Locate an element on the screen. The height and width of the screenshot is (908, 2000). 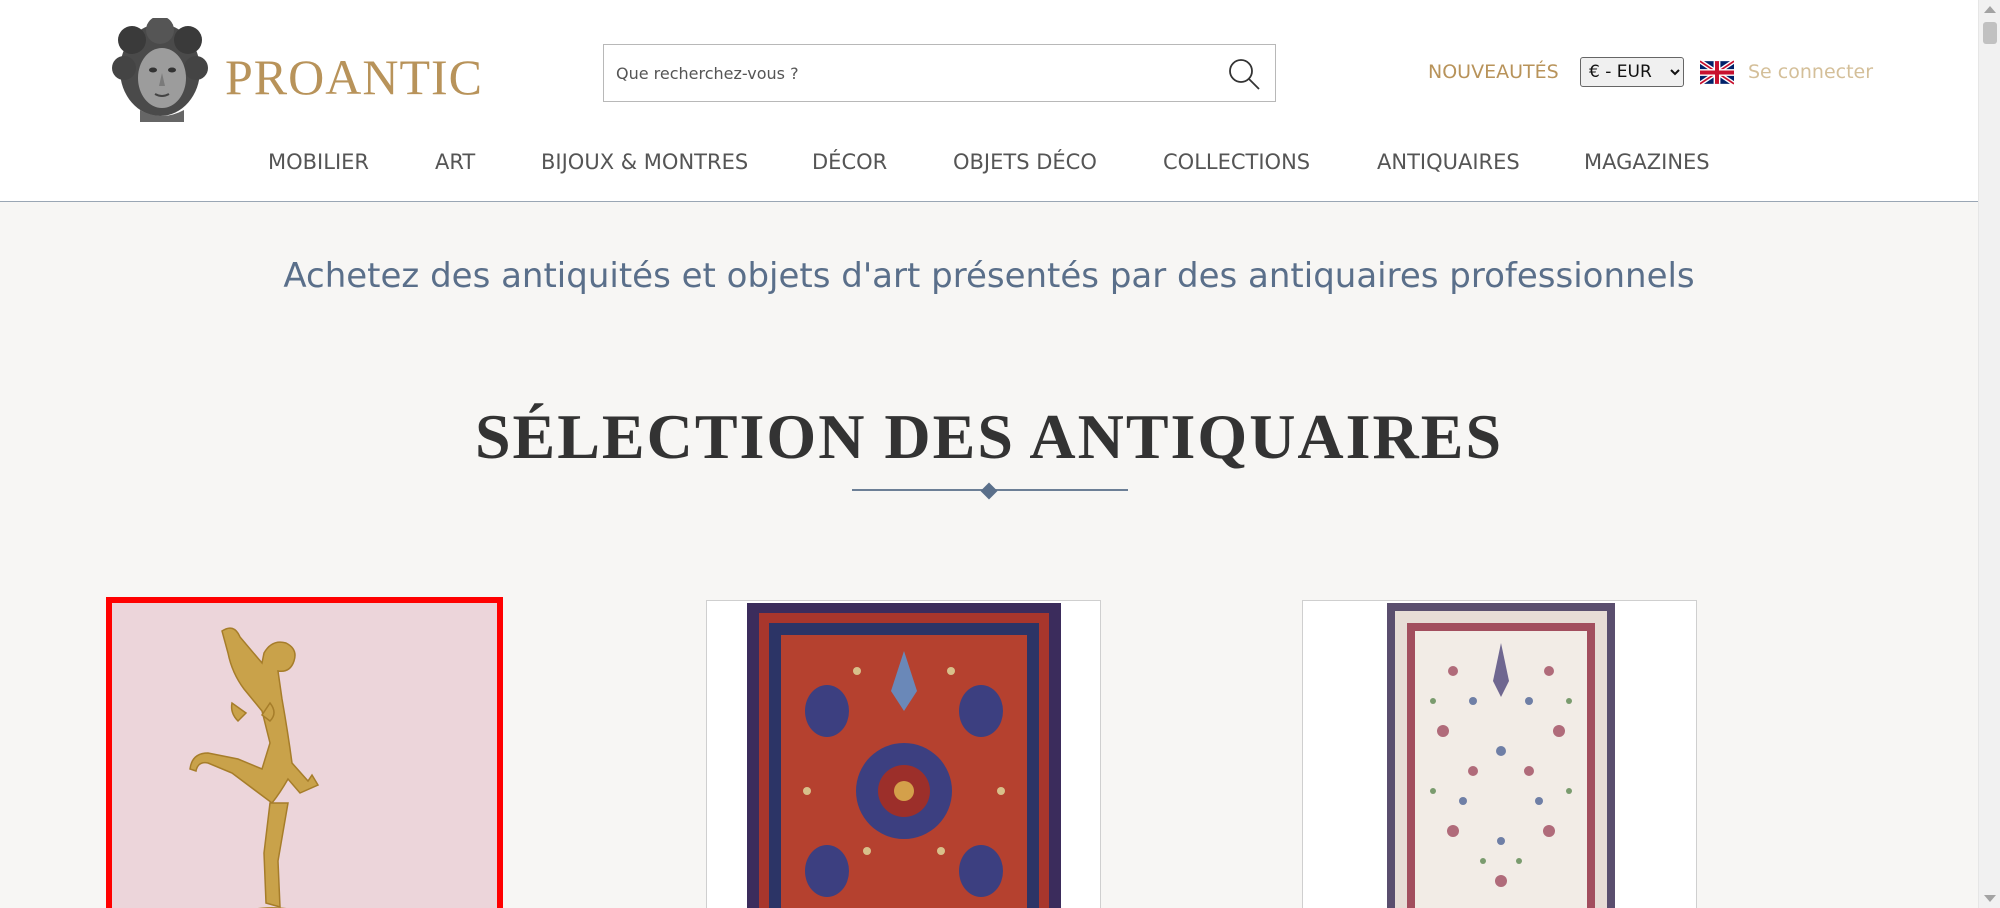
search-box is located at coordinates (939, 73).